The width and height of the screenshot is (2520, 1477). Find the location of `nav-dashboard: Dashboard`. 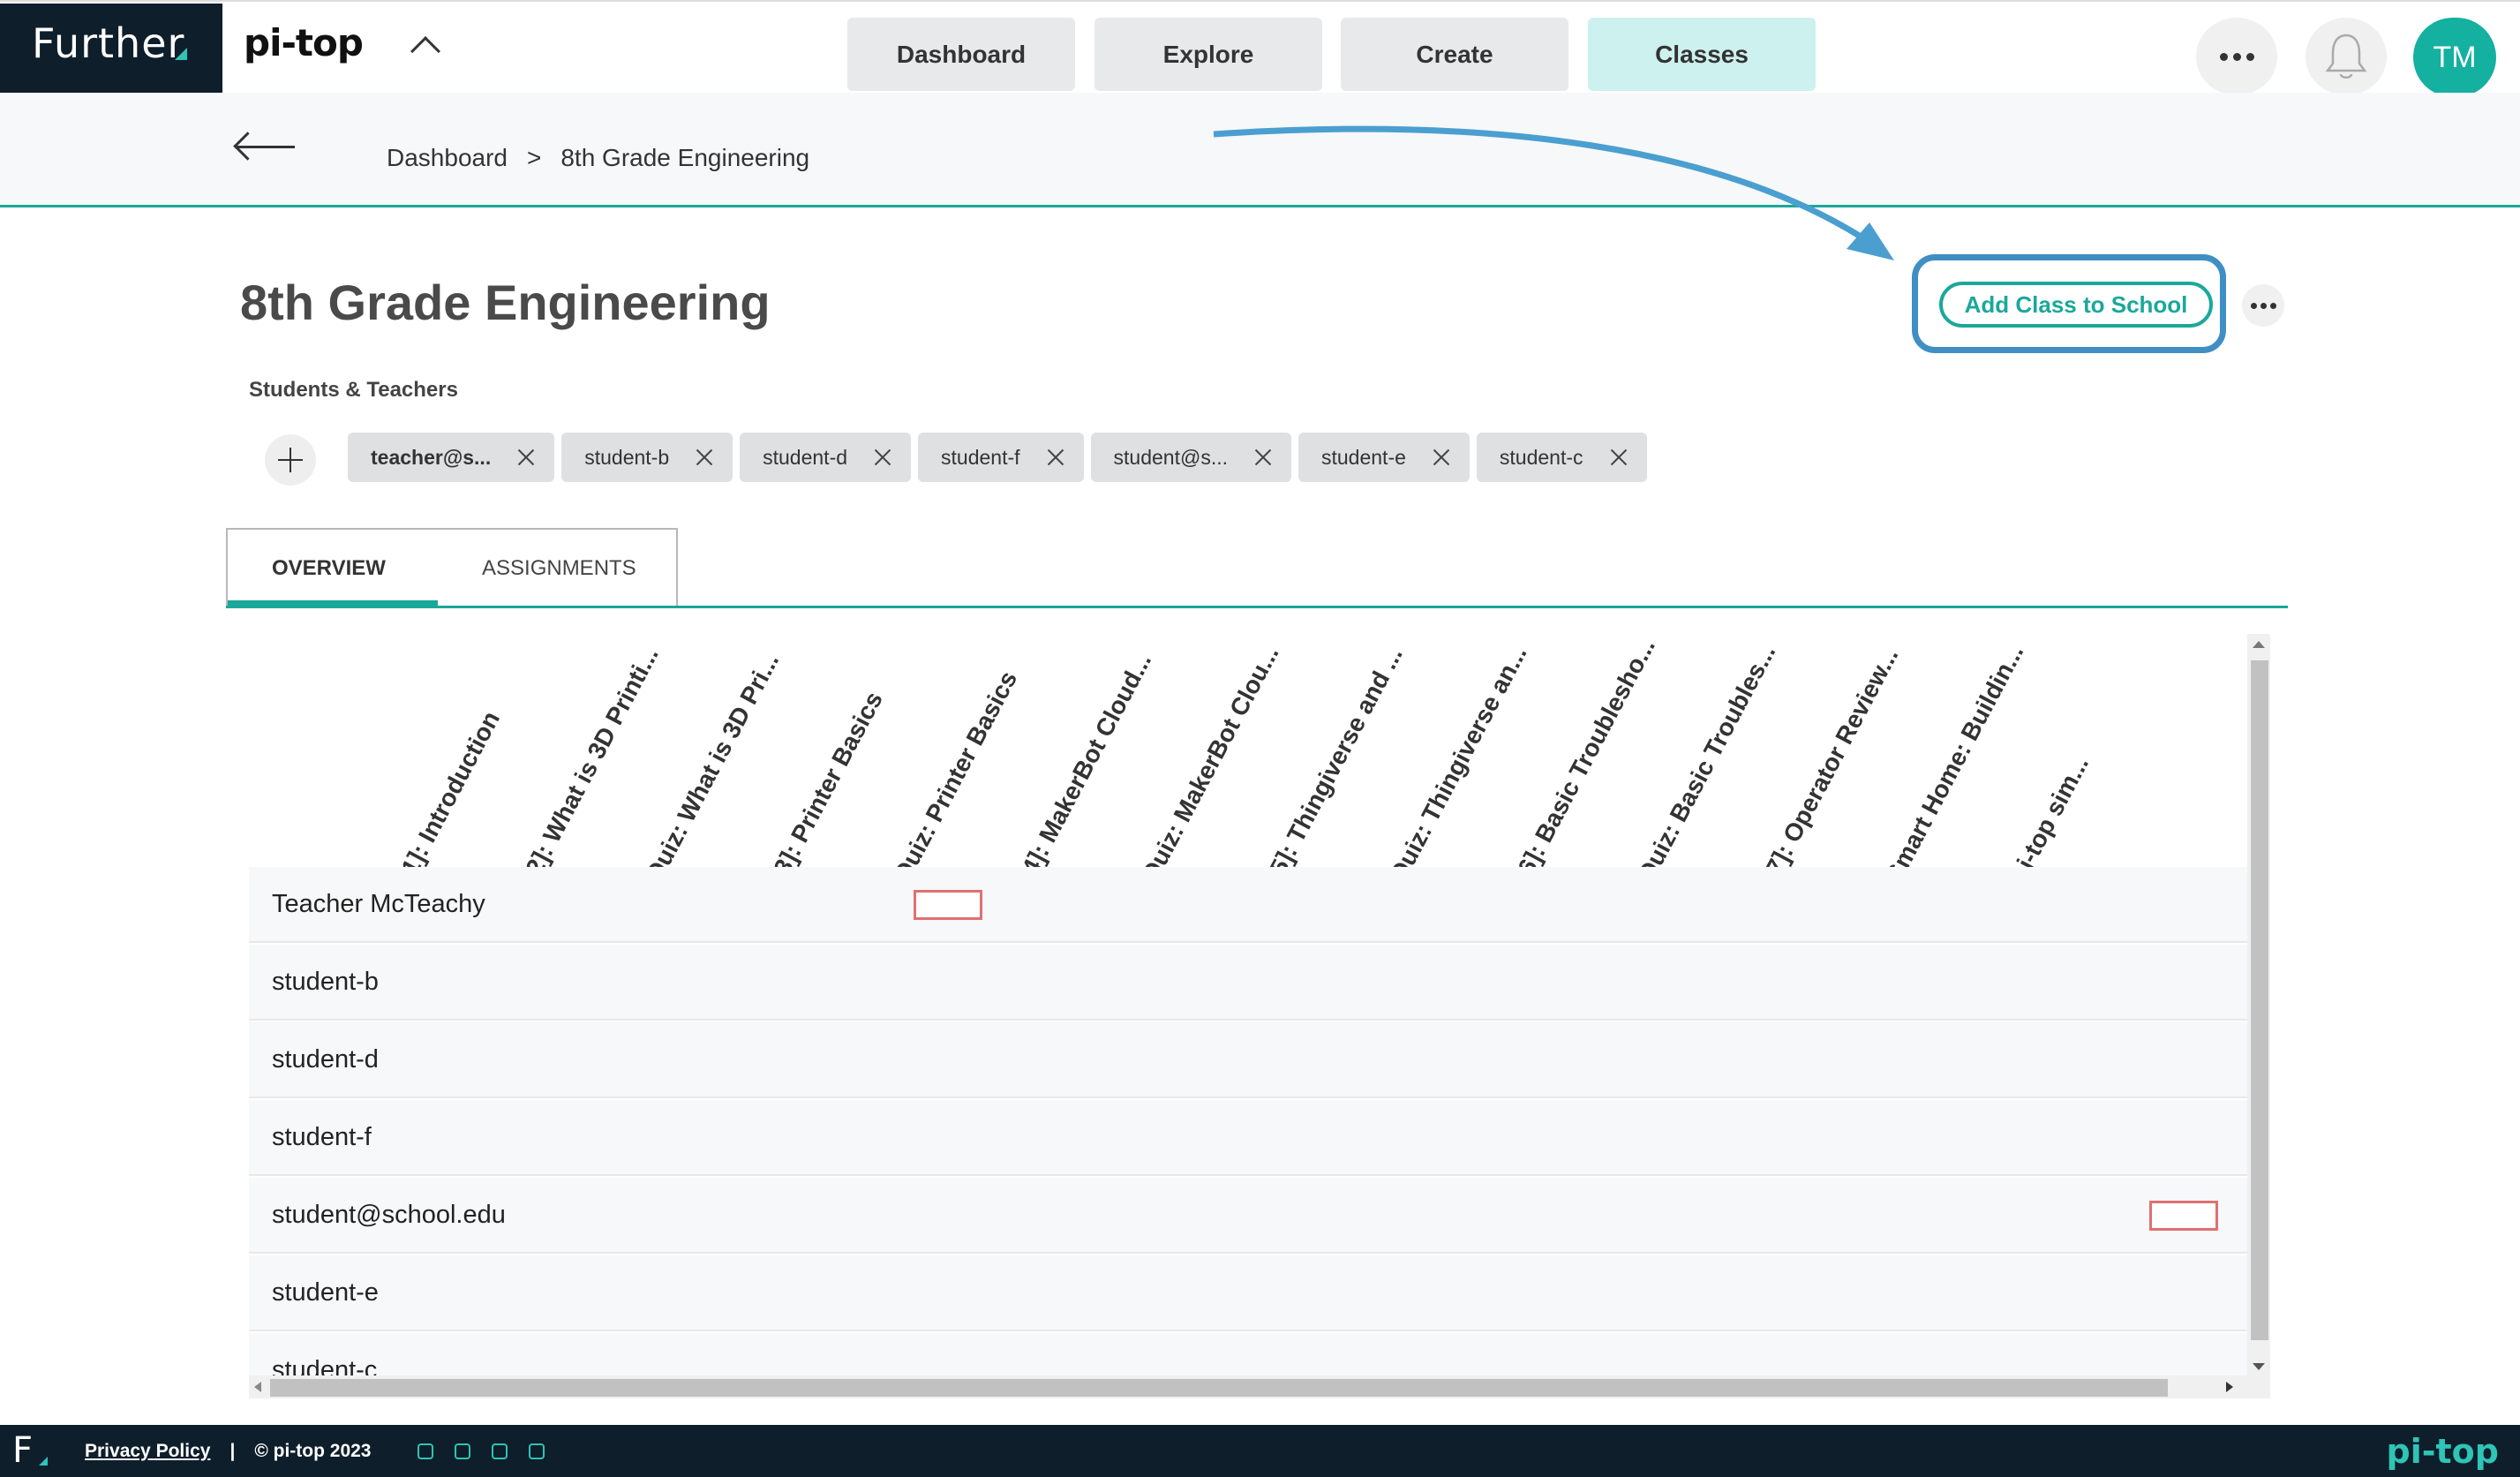

nav-dashboard: Dashboard is located at coordinates (961, 54).